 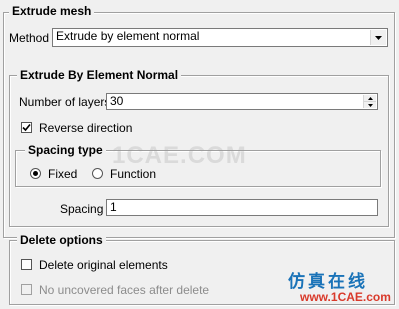 What do you see at coordinates (103, 265) in the screenshot?
I see `delete-original-label: Delete original elements` at bounding box center [103, 265].